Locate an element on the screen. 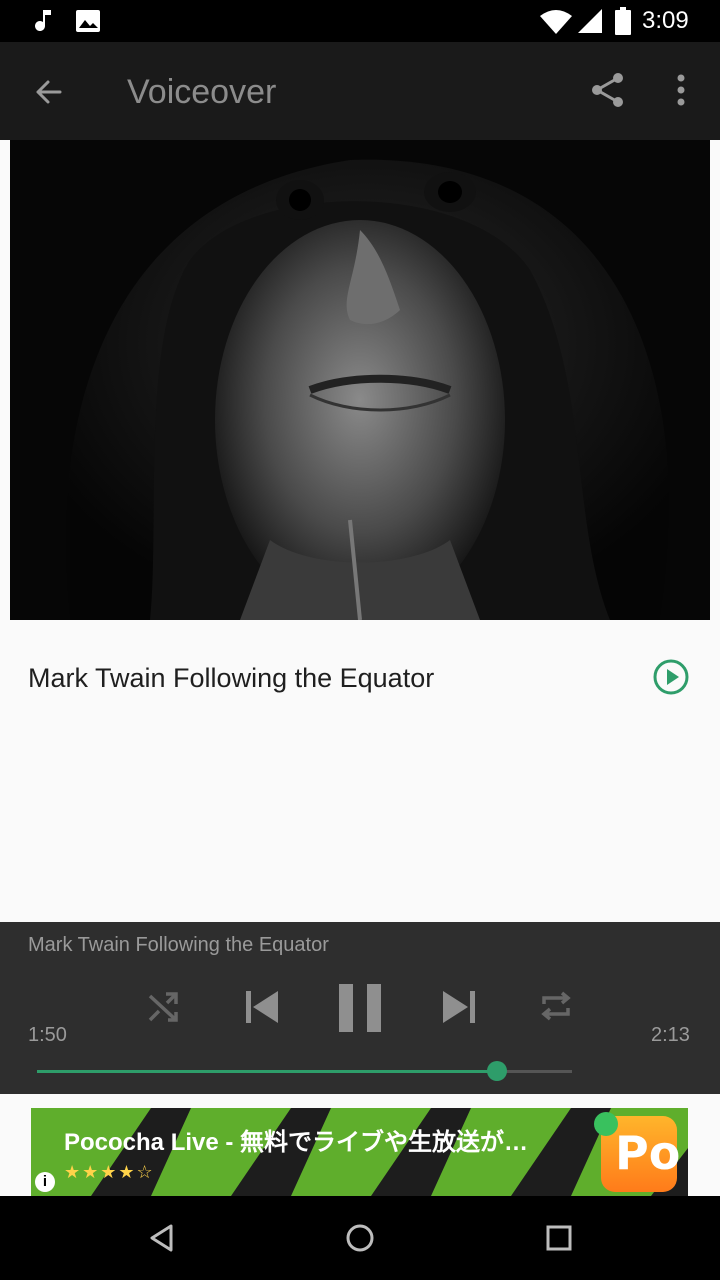  signal-icon is located at coordinates (590, 21).